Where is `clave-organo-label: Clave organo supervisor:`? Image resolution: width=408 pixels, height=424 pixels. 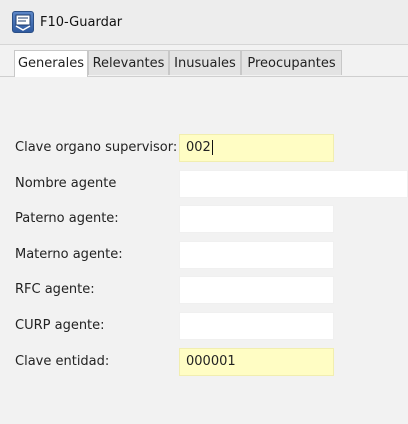
clave-organo-label: Clave organo supervisor: is located at coordinates (96, 147).